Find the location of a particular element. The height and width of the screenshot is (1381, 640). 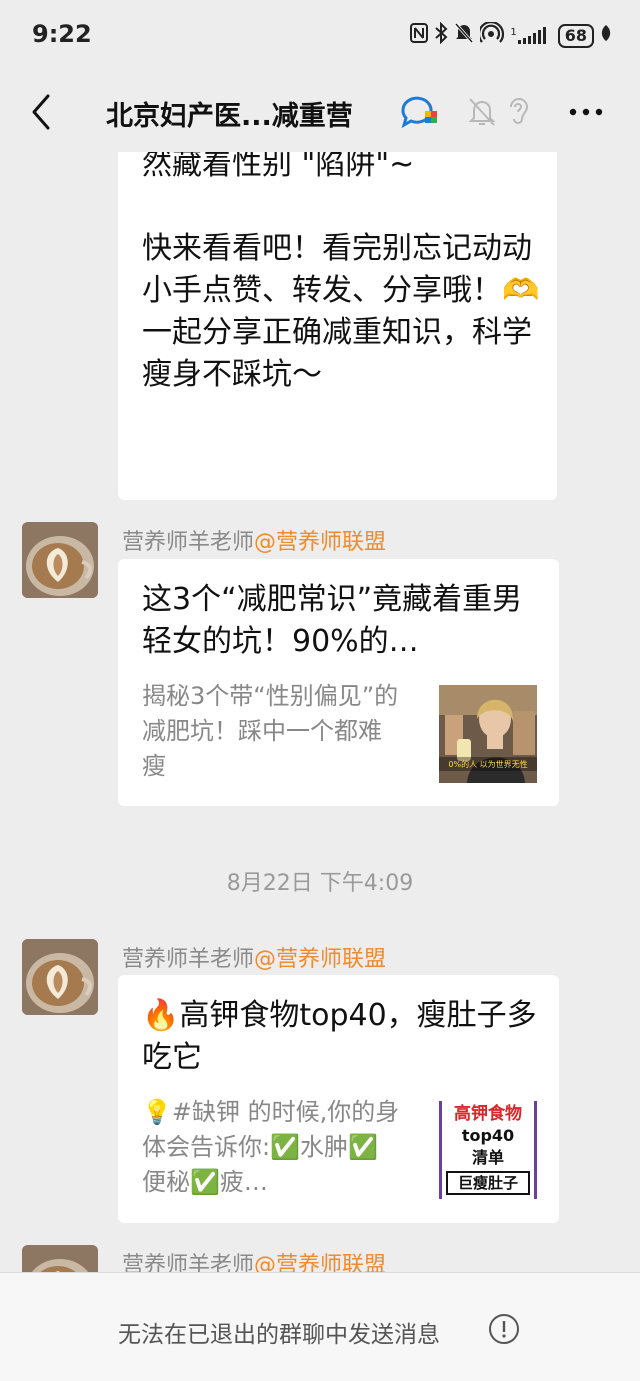

thumbnail-line-1: 高钾食物 is located at coordinates (488, 1114).